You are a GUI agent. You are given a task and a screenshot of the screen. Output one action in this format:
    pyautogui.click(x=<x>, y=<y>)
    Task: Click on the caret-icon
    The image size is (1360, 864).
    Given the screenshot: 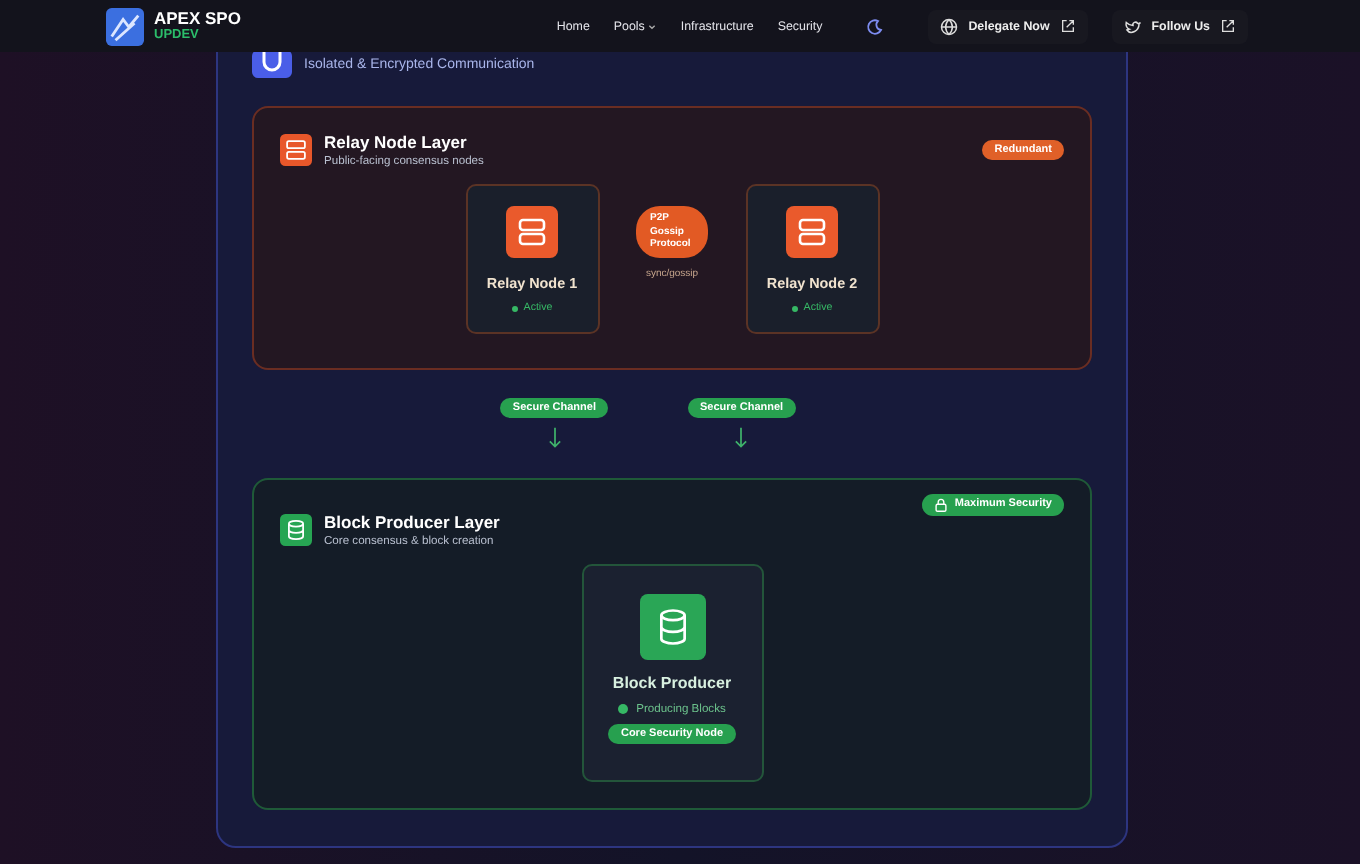 What is the action you would take?
    pyautogui.click(x=652, y=26)
    